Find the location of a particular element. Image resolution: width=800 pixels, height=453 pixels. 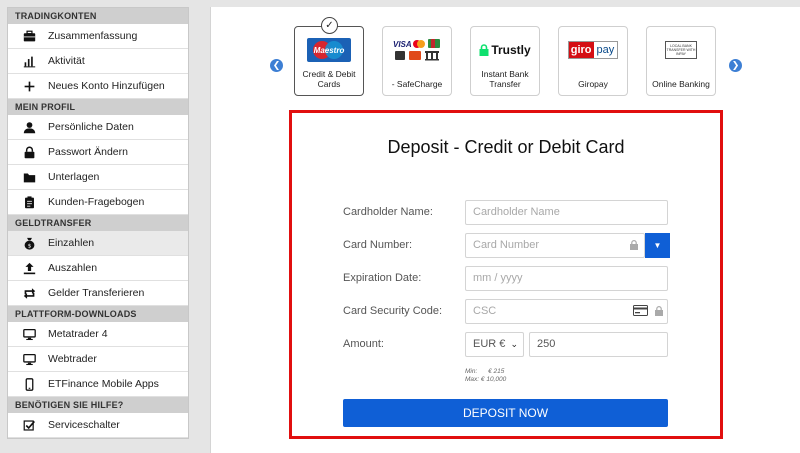

sidebar-item-label: Kunden-Fragebogen is located at coordinates (96, 202).